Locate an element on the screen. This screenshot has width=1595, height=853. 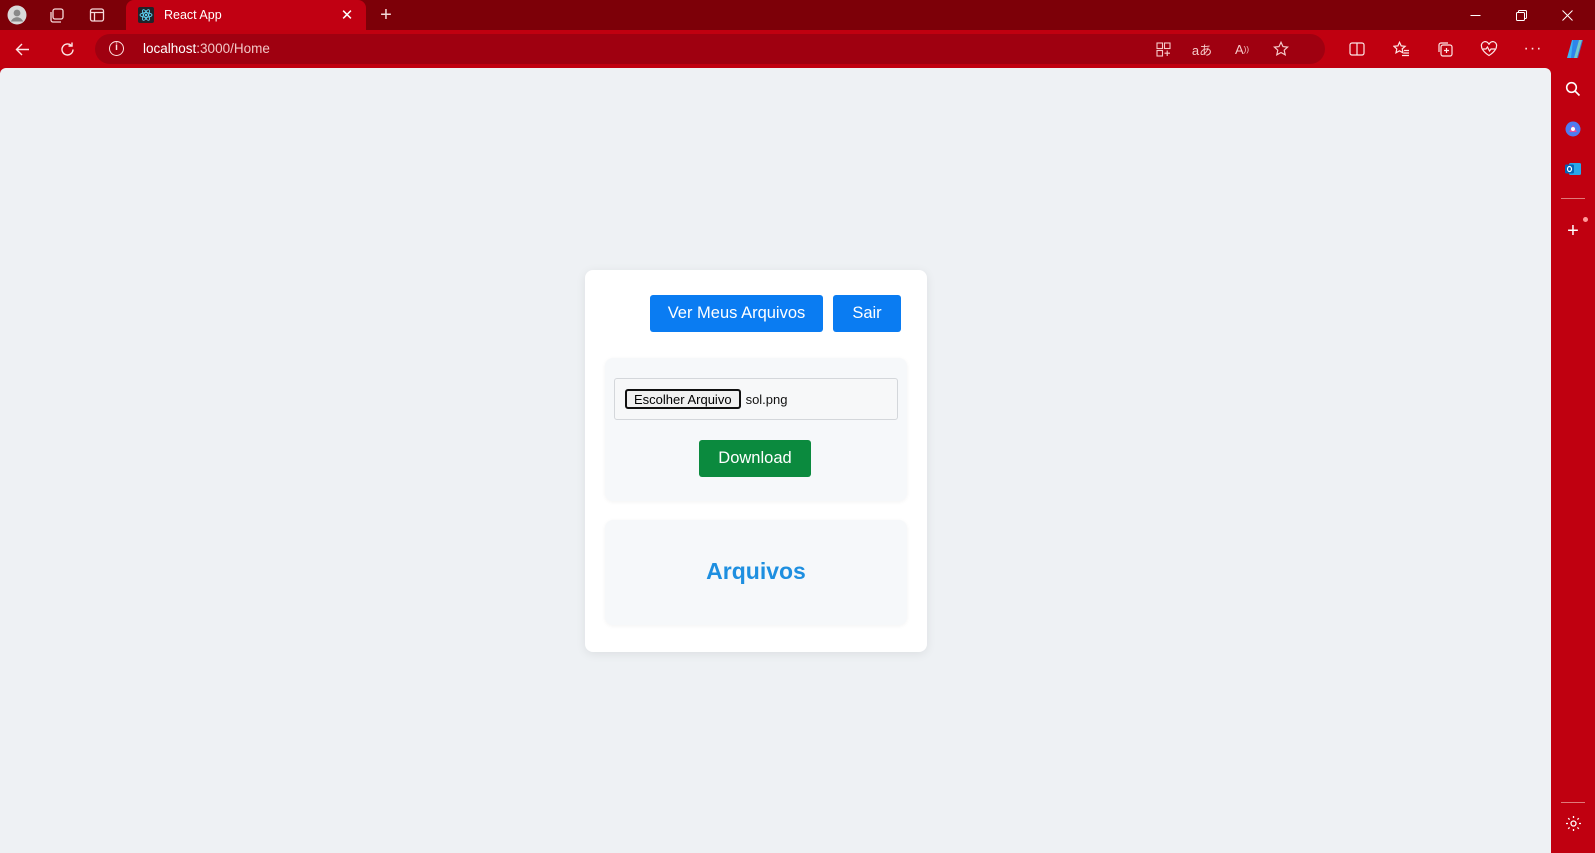
add-sidebar-app-icon: + is located at coordinates (1573, 231).